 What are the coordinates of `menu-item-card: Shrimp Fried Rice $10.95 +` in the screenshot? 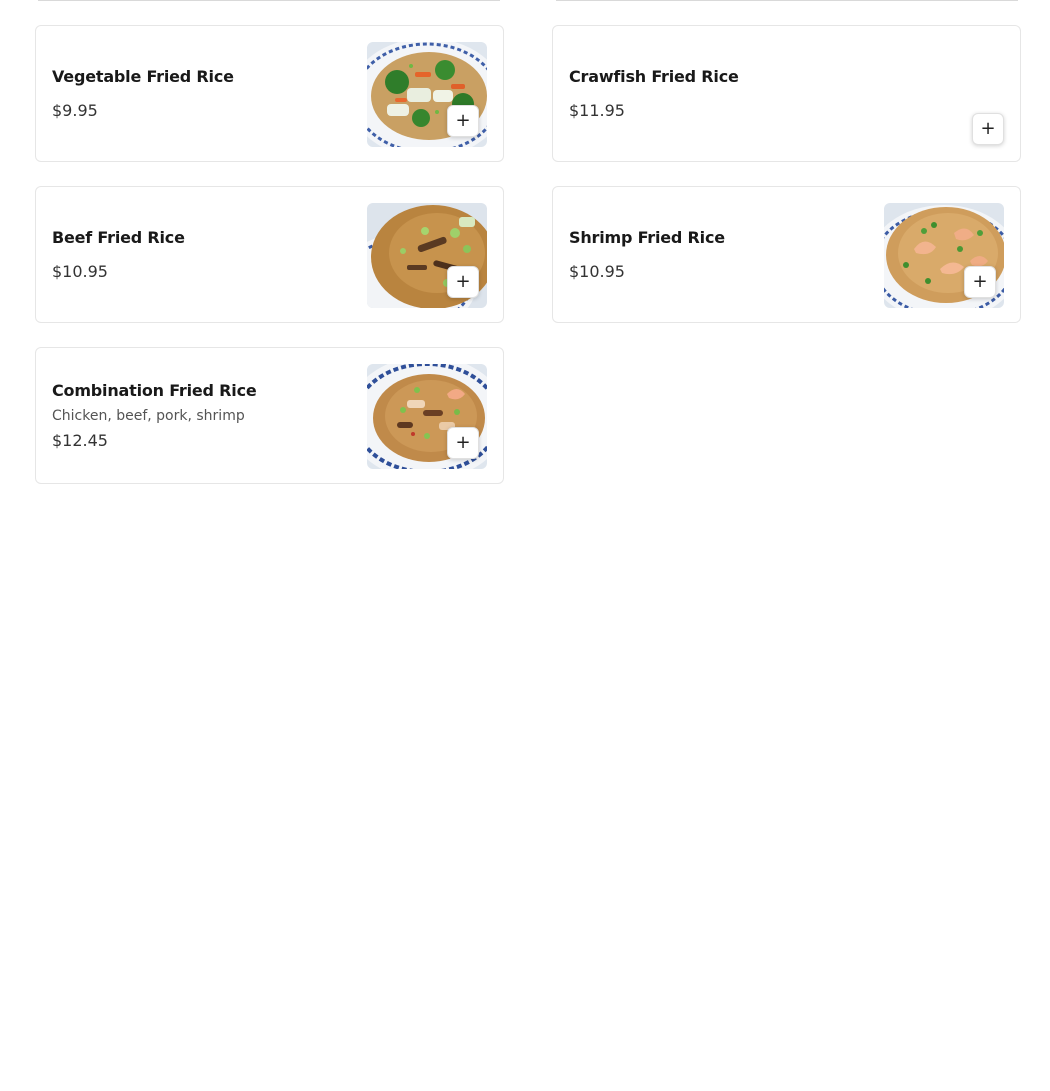 It's located at (786, 254).